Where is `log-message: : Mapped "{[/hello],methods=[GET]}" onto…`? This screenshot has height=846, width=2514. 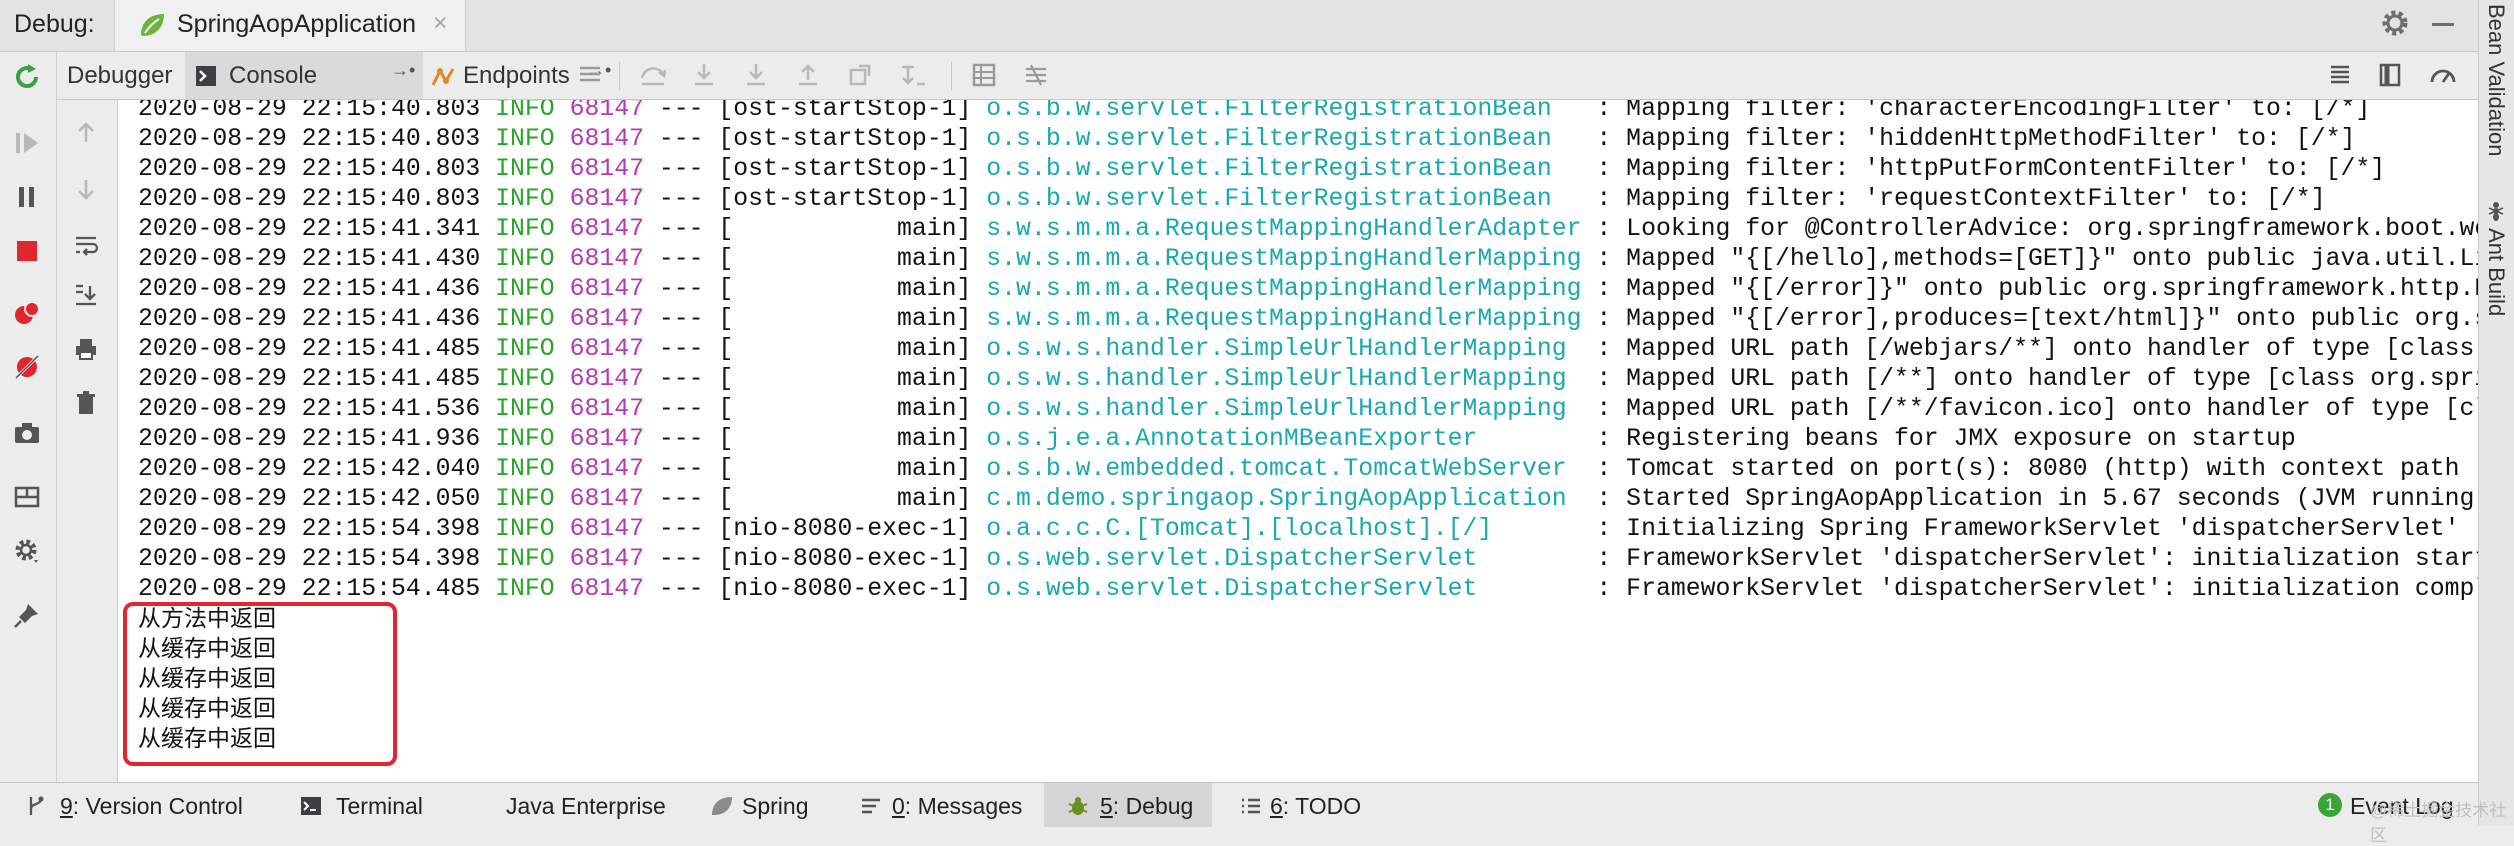
log-message: : Mapped "{[/hello],methods=[GET]}" onto… is located at coordinates (2037, 259).